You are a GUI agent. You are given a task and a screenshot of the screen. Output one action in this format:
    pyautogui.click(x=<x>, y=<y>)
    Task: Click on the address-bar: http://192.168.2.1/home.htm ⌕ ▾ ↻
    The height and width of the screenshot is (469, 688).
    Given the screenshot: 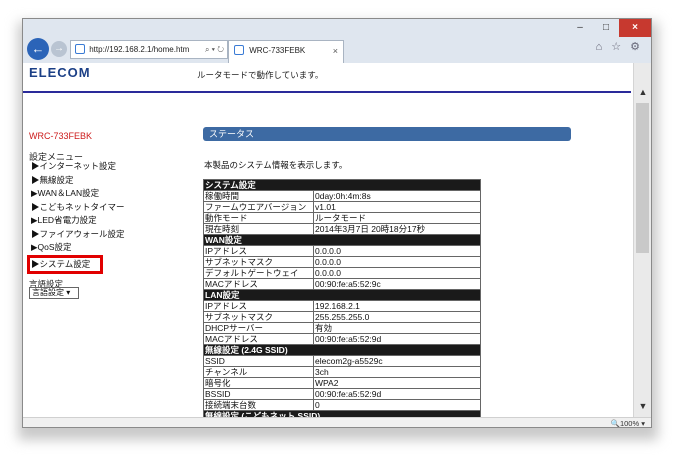 What is the action you would take?
    pyautogui.click(x=149, y=49)
    